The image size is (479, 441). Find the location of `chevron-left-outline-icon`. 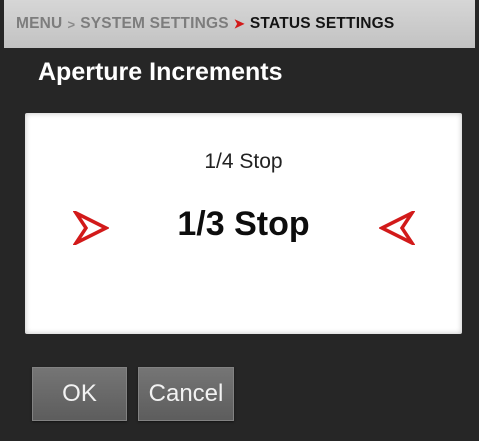

chevron-left-outline-icon is located at coordinates (397, 228).